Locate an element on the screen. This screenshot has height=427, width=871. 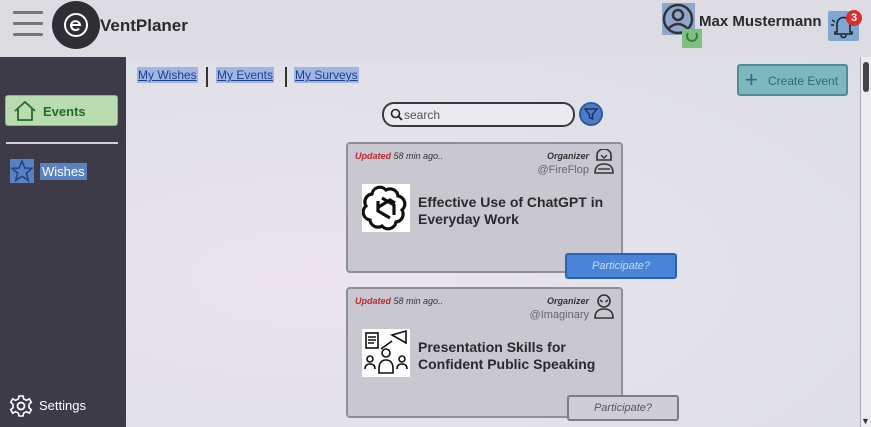
create-event-button: + Create Event is located at coordinates (792, 80).